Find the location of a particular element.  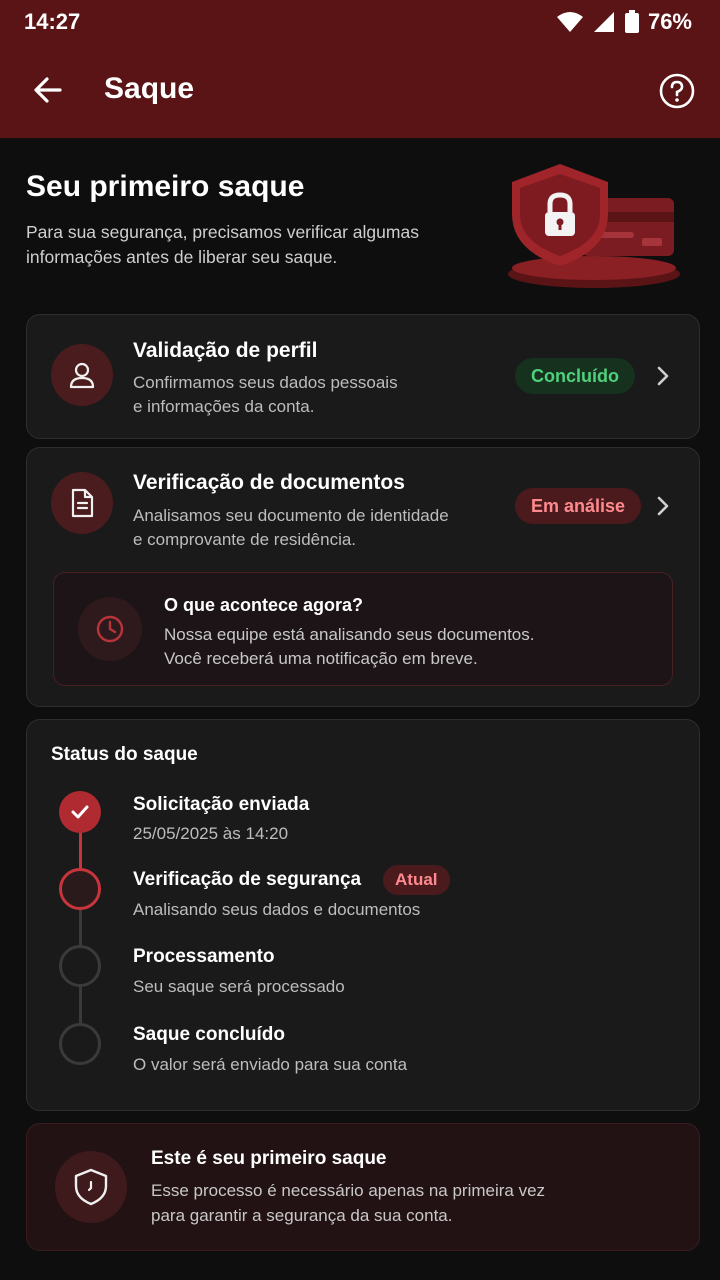

help-button is located at coordinates (677, 91).